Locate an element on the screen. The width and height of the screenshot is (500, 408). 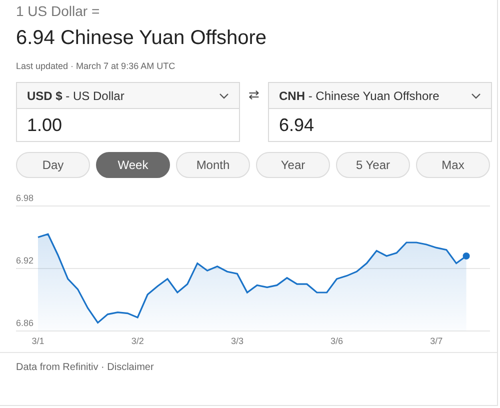
last-updated: Last updated · March 7 at 9:36 AM UTC is located at coordinates (95, 66).